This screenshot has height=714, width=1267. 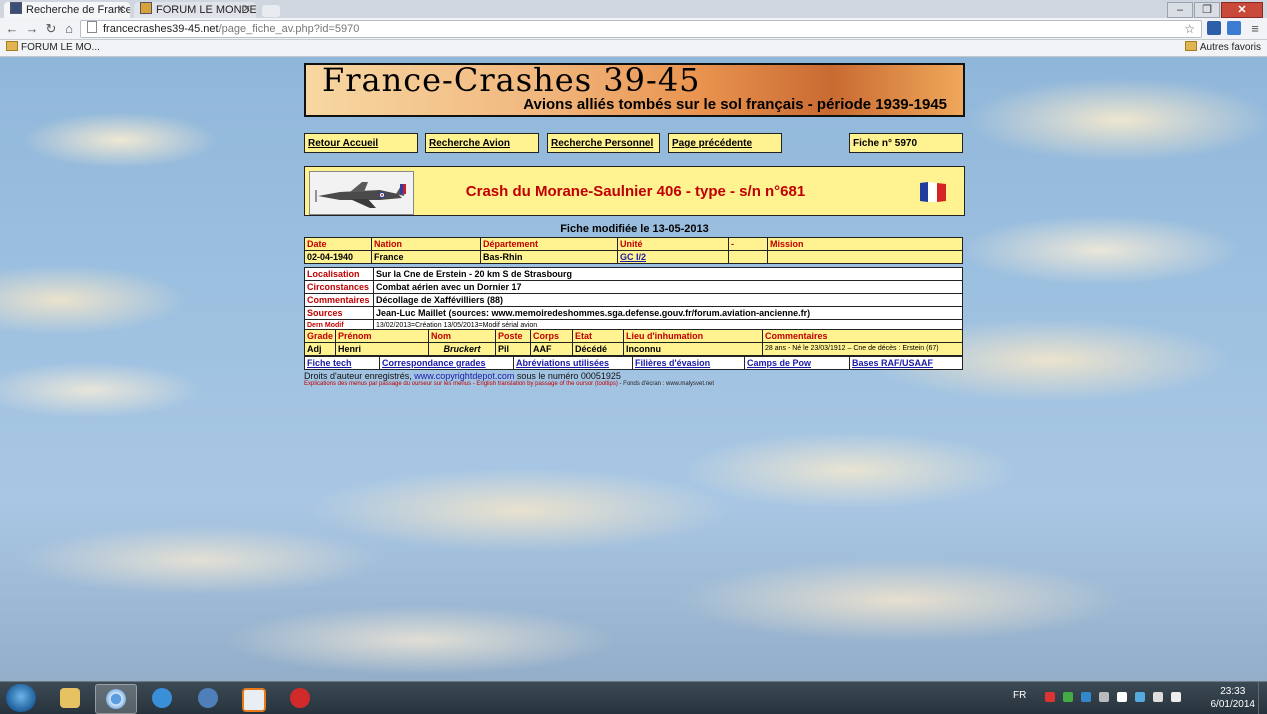 What do you see at coordinates (1233, 704) in the screenshot?
I see `clock-date: 6/01/2014` at bounding box center [1233, 704].